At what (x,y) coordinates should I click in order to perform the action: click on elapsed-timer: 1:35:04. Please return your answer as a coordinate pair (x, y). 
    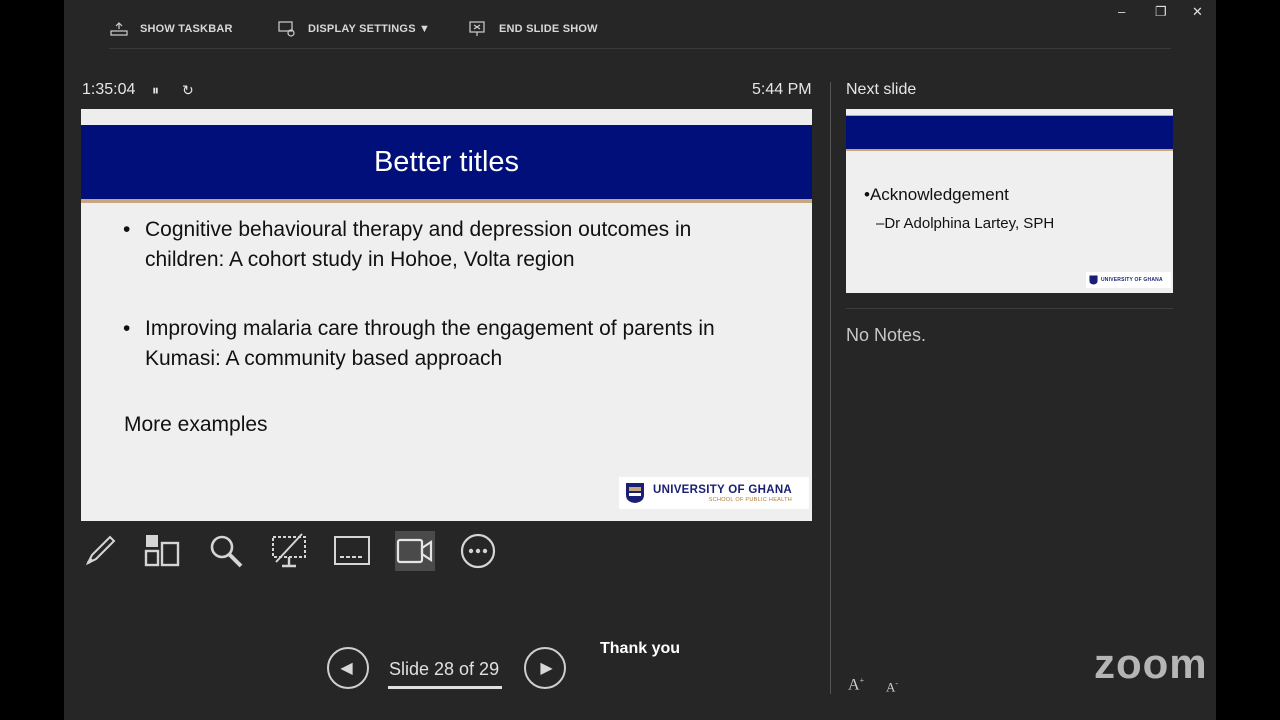
    Looking at the image, I should click on (109, 89).